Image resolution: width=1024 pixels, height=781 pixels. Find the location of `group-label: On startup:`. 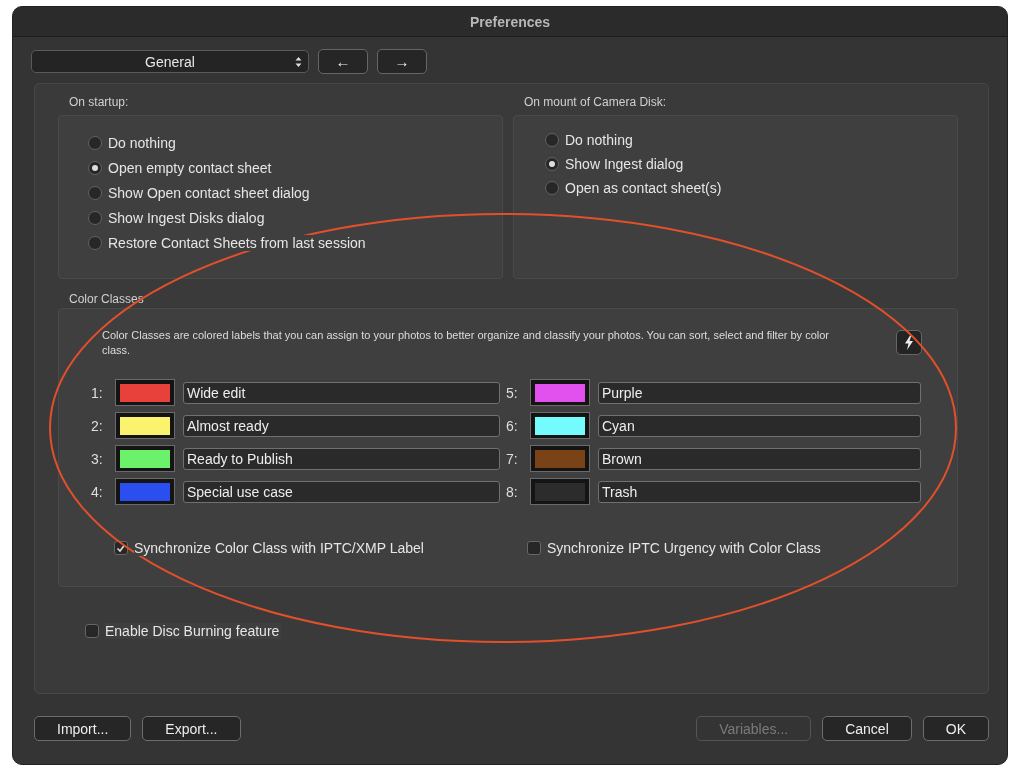

group-label: On startup: is located at coordinates (99, 102).